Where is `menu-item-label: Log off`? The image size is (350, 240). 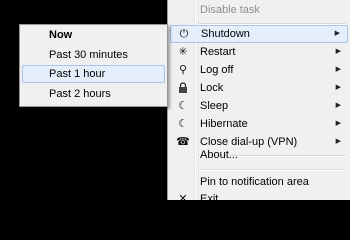
menu-item-label: Log off is located at coordinates (217, 70).